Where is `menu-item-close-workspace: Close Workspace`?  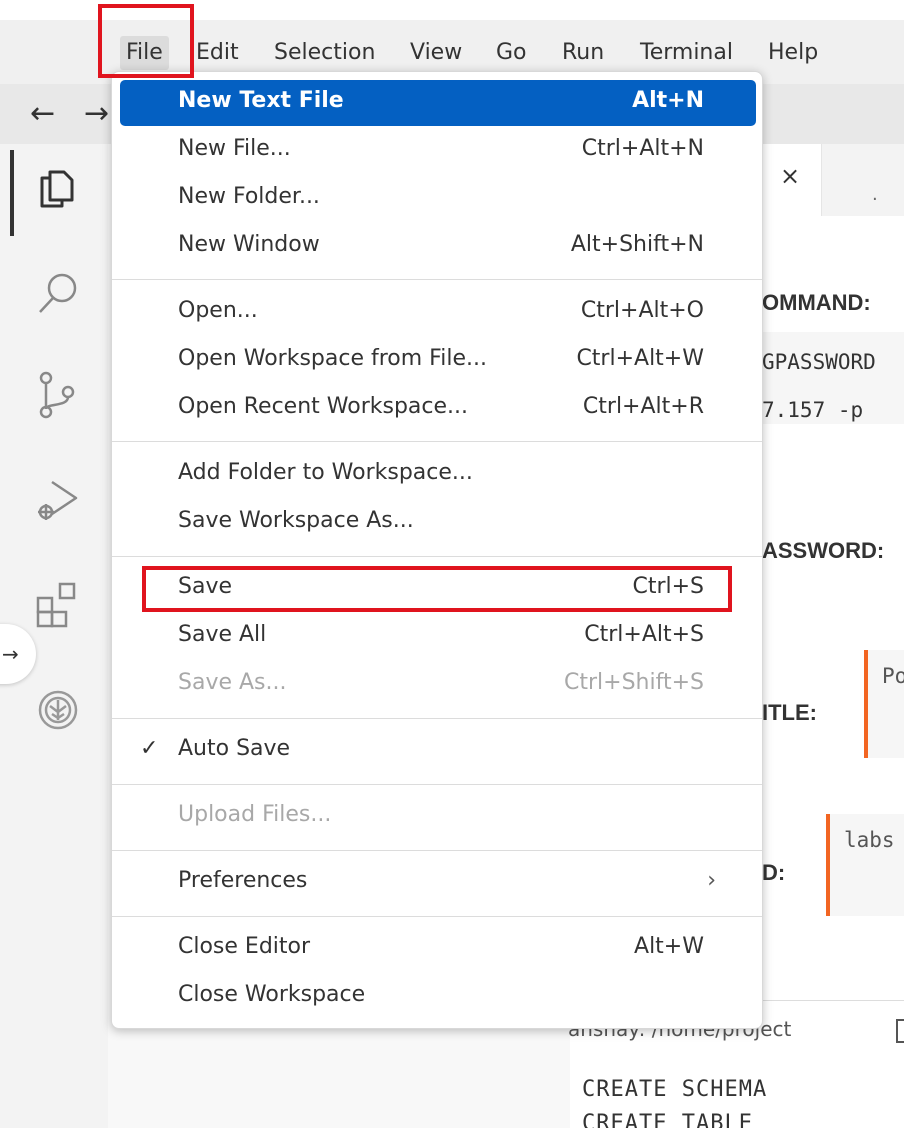
menu-item-close-workspace: Close Workspace is located at coordinates (438, 997).